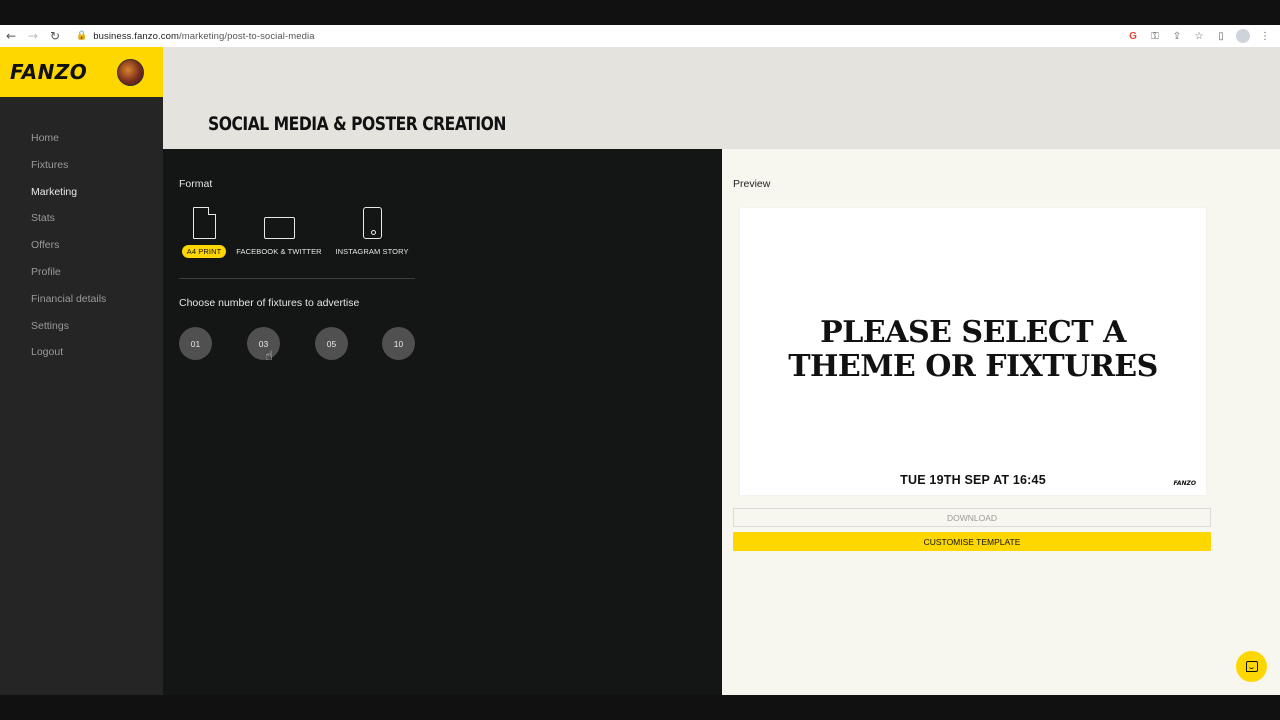 The image size is (1280, 720). What do you see at coordinates (195, 343) in the screenshot?
I see `fixture-count-01-button: 01` at bounding box center [195, 343].